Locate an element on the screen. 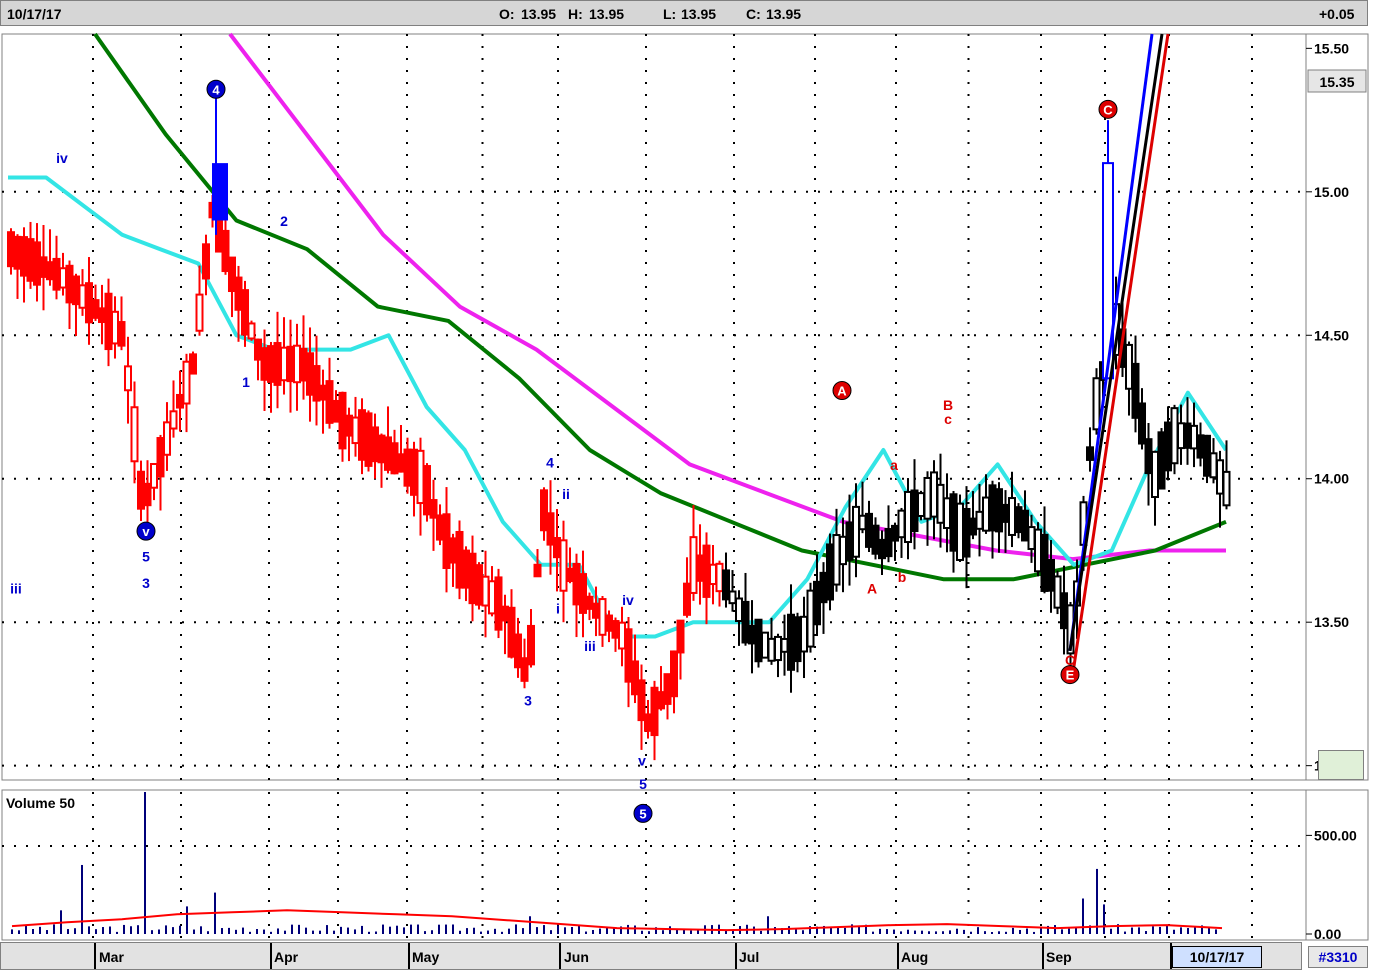  month-label: Aug is located at coordinates (915, 957).